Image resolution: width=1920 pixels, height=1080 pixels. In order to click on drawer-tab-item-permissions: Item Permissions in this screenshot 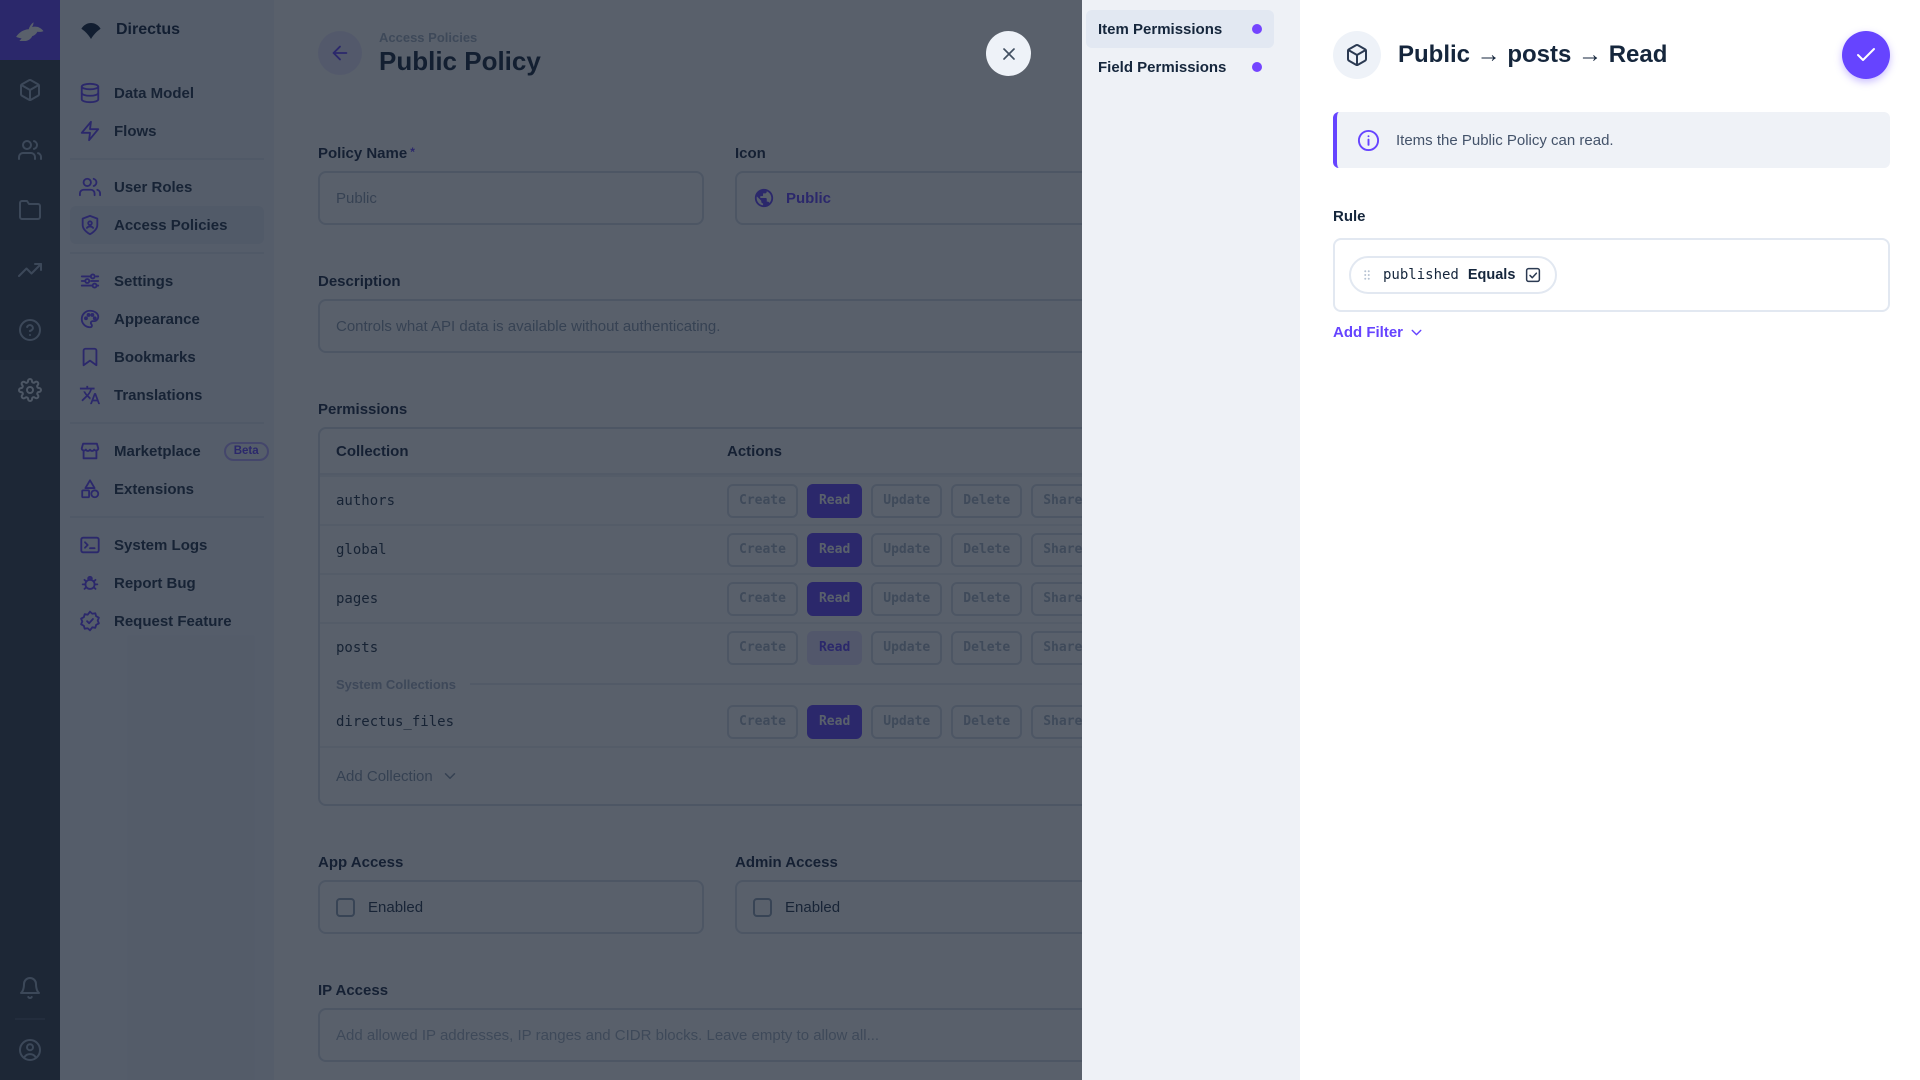, I will do `click(1180, 29)`.